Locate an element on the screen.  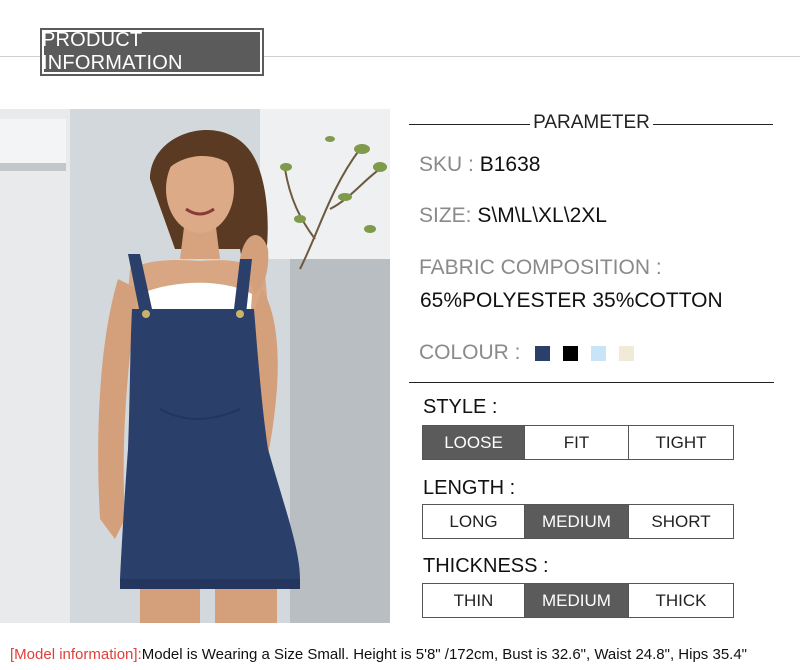
style-option-loose: LOOSE is located at coordinates (474, 442).